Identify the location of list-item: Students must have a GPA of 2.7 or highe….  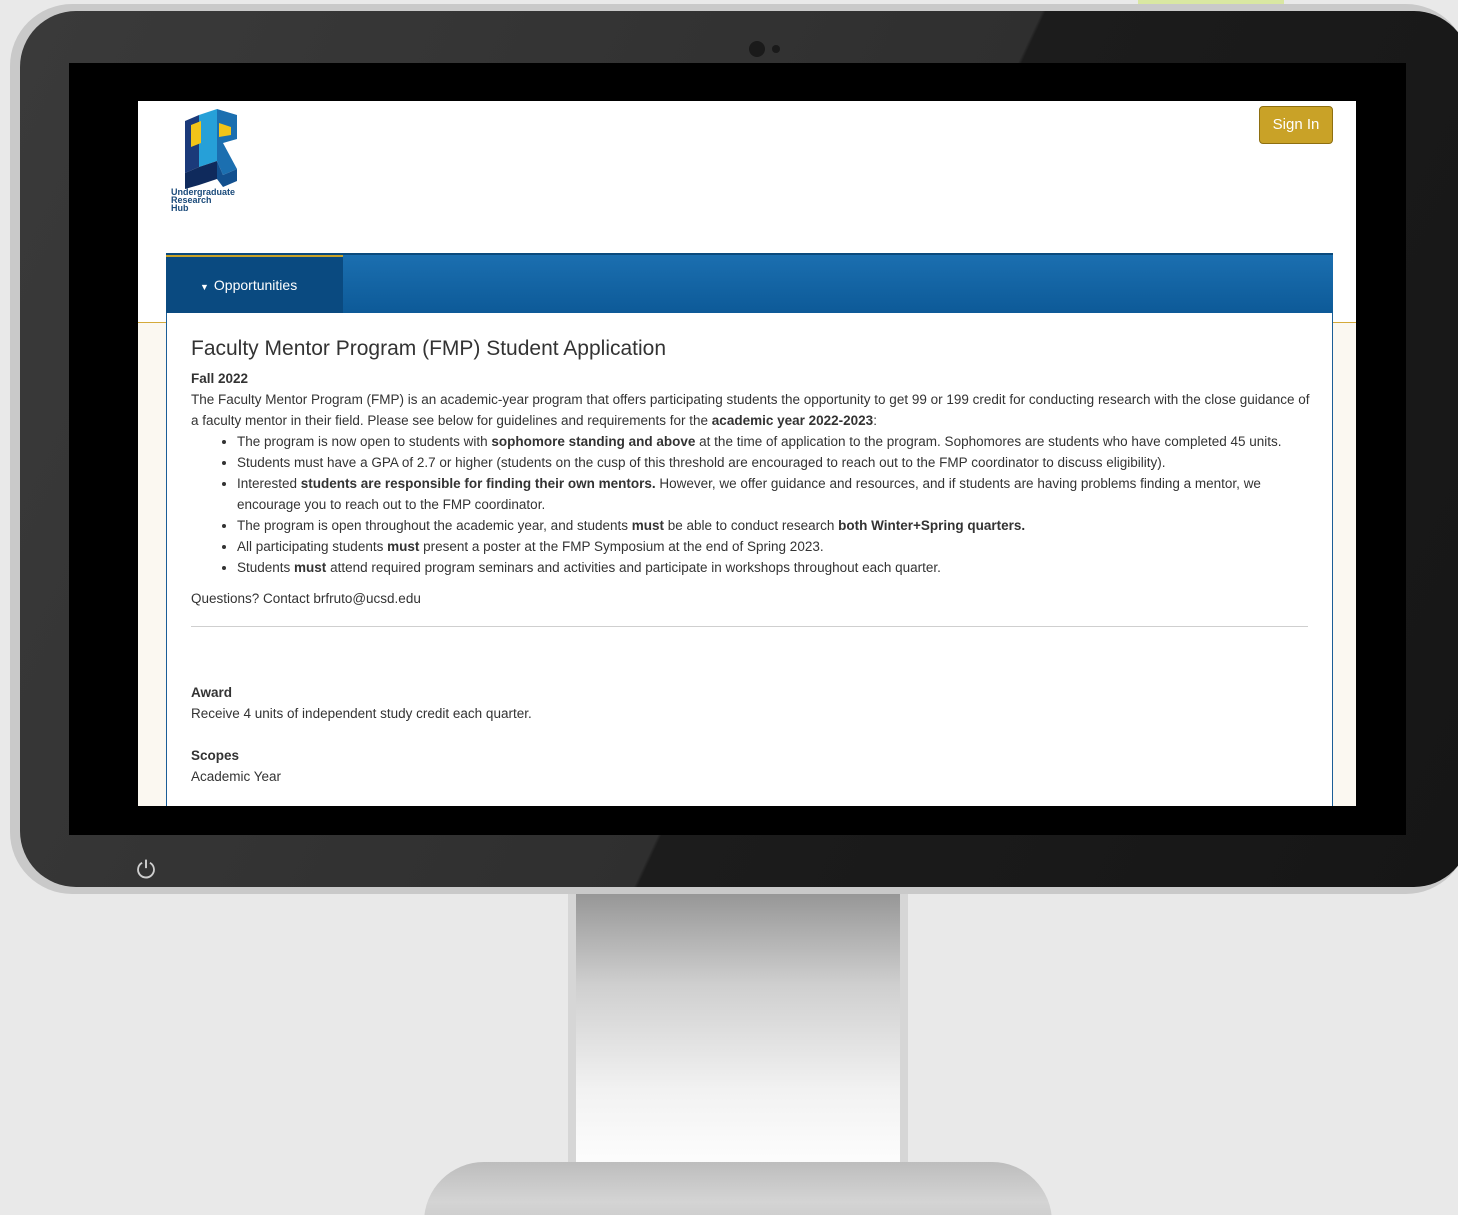
(776, 462).